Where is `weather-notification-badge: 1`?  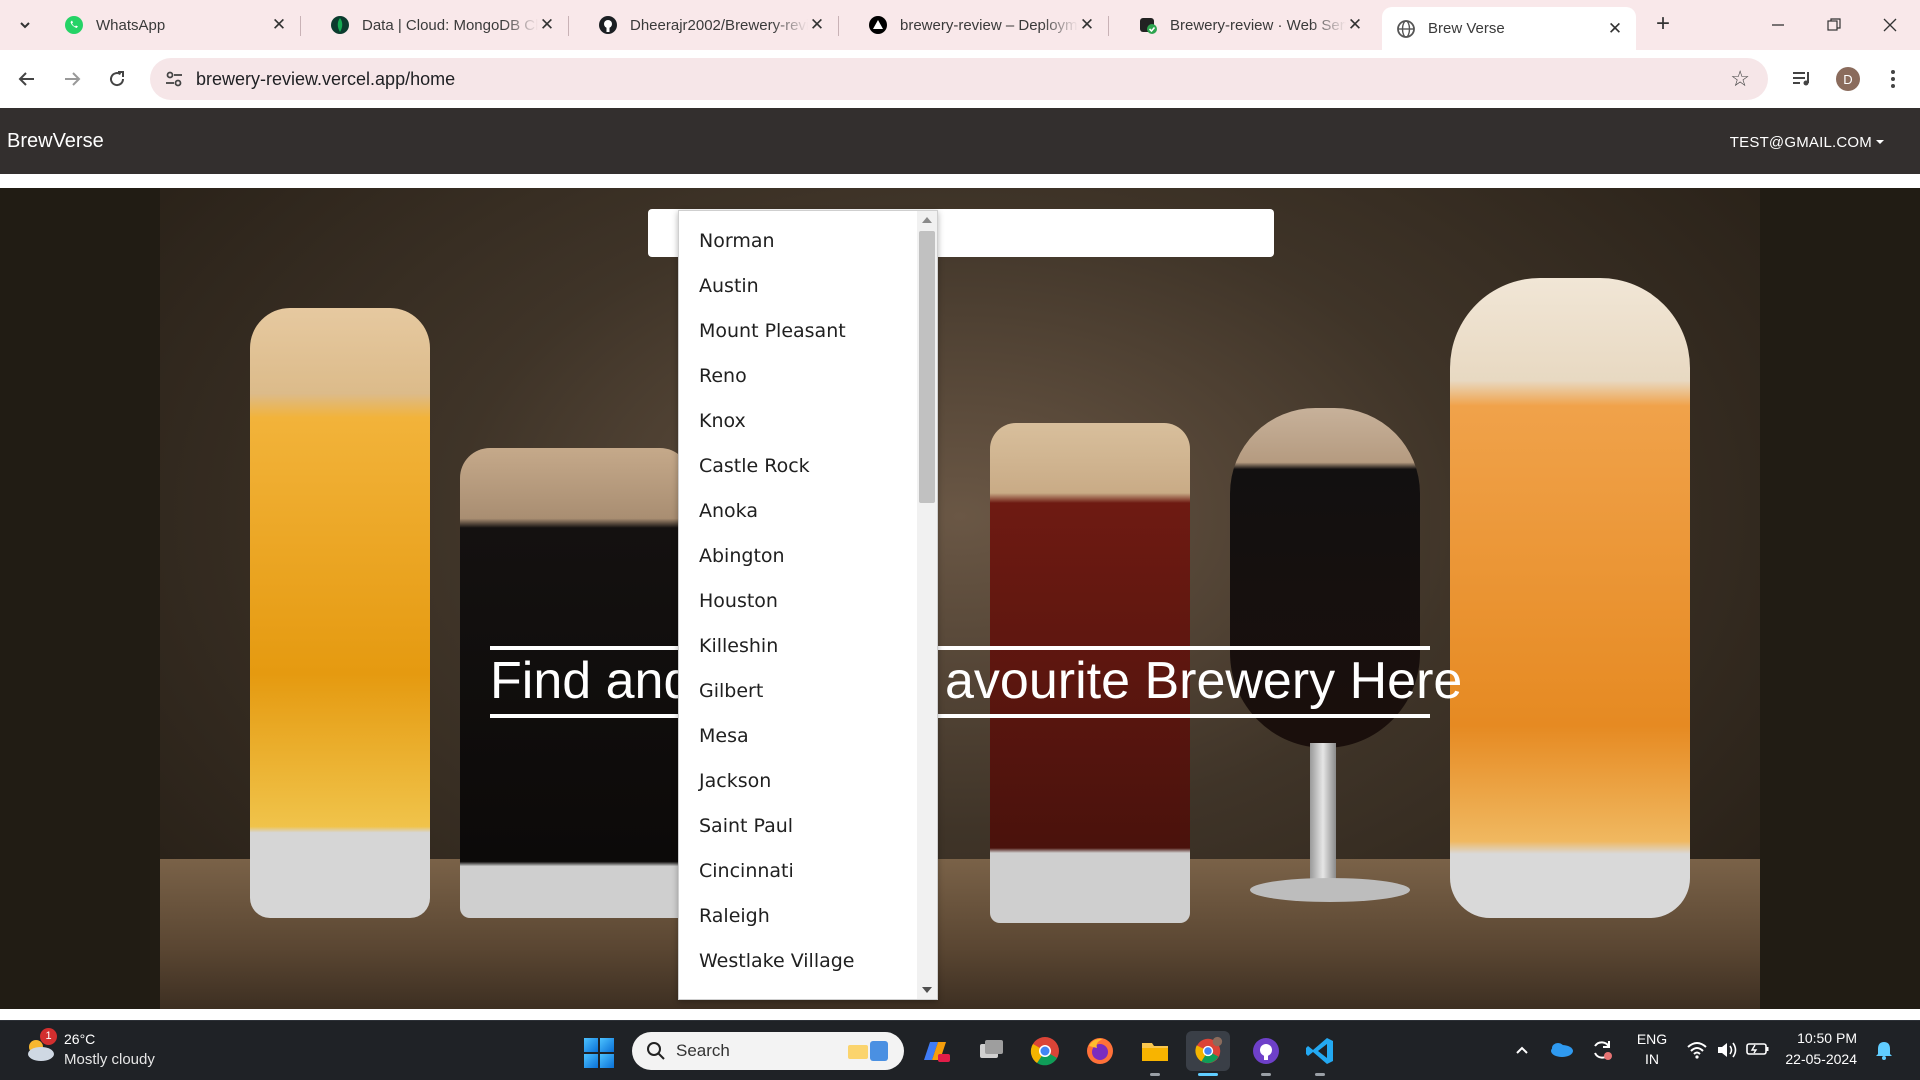
weather-notification-badge: 1 is located at coordinates (48, 1036).